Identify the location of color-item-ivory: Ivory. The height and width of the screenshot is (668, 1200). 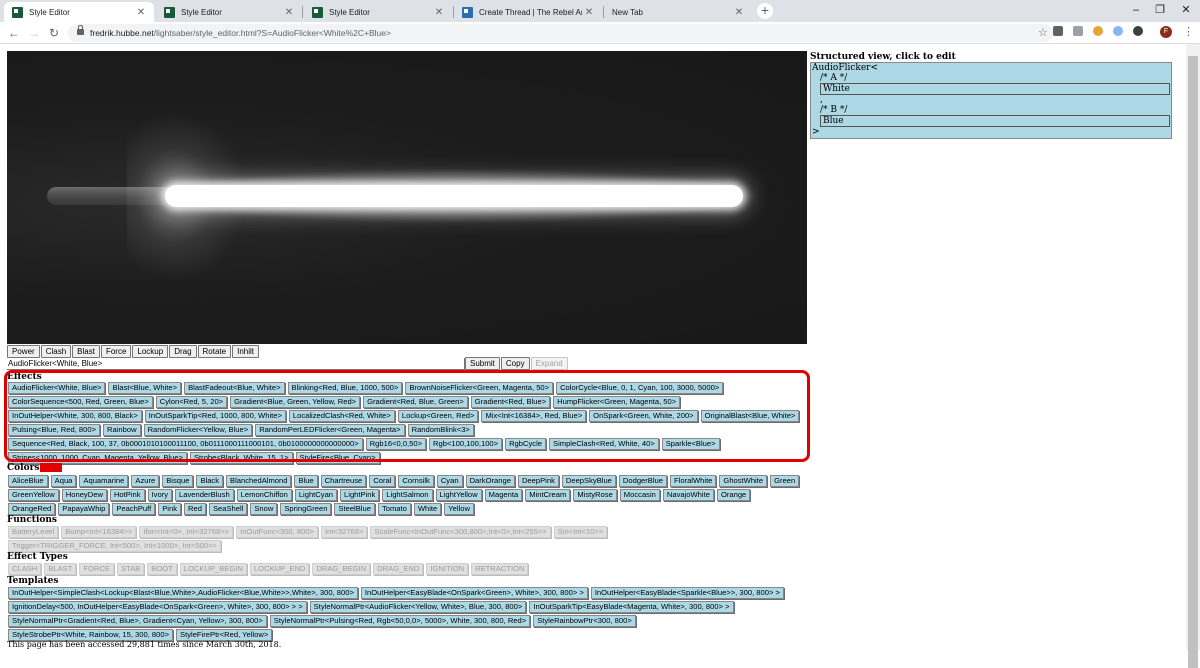
(159, 495).